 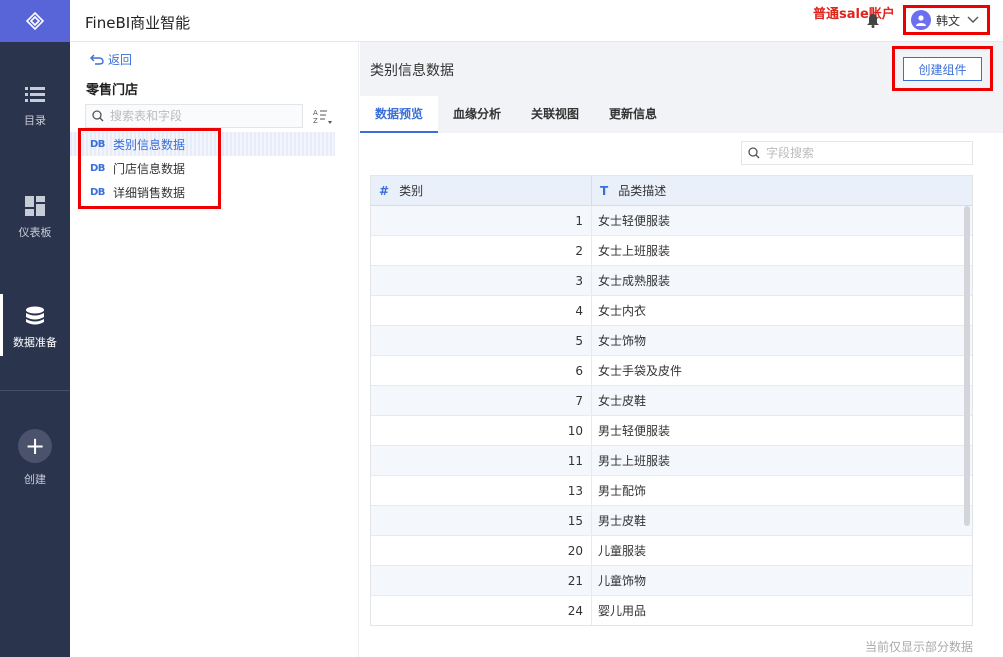 I want to click on cell-id: 24, so click(x=481, y=610).